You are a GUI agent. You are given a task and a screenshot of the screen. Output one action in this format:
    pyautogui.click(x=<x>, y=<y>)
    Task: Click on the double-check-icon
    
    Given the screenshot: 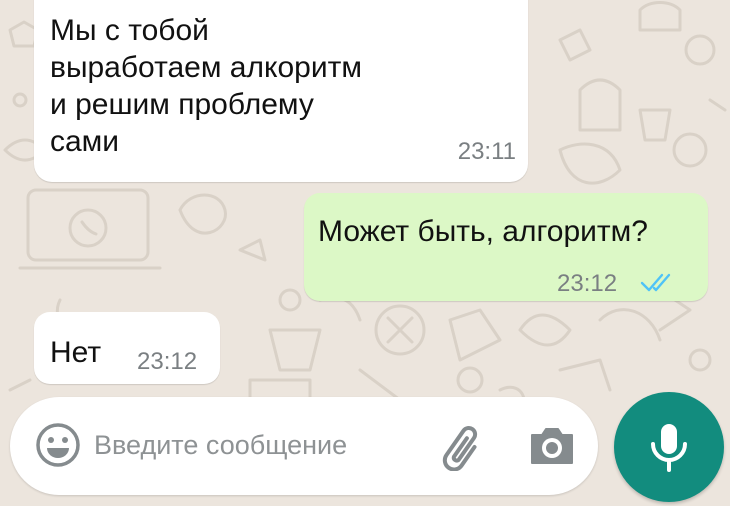 What is the action you would take?
    pyautogui.click(x=655, y=282)
    